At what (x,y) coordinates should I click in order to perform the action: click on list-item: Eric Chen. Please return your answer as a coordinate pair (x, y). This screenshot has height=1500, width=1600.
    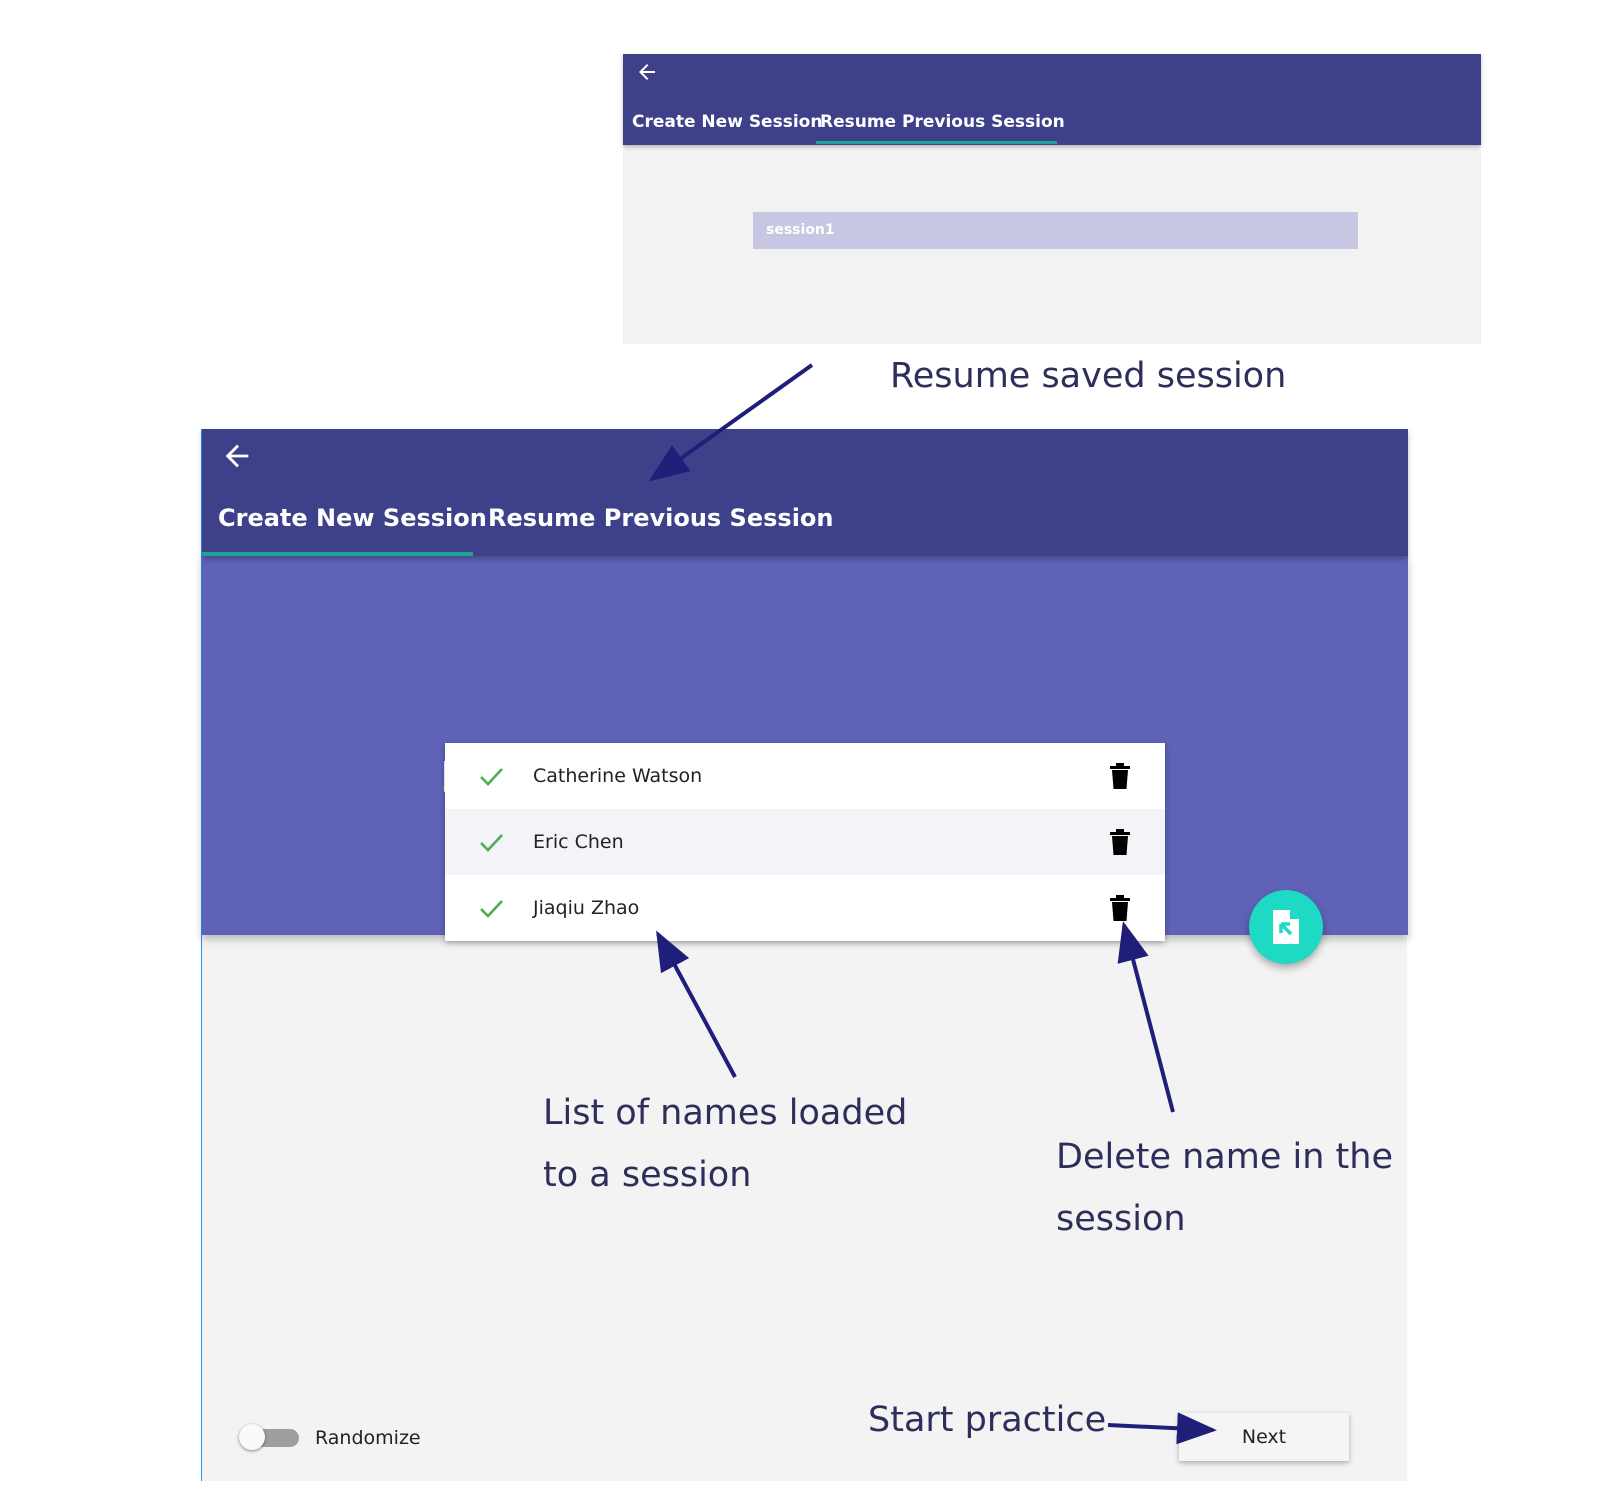
    Looking at the image, I should click on (805, 842).